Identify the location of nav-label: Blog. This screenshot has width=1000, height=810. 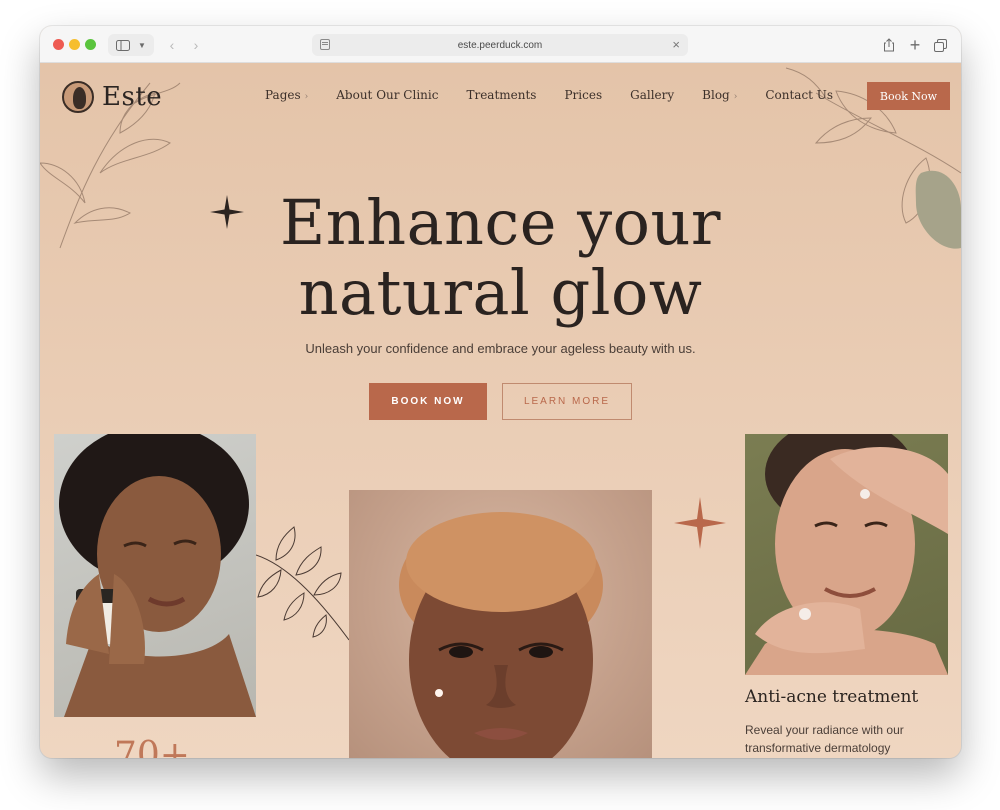
(716, 95).